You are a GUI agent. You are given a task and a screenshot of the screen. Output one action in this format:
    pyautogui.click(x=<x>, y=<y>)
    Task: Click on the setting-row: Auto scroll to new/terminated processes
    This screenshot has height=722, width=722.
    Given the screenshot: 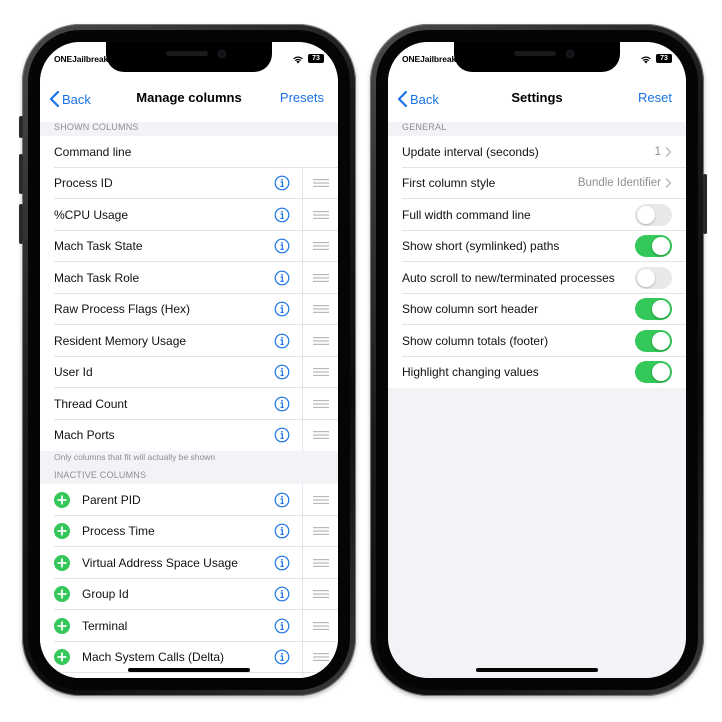 What is the action you would take?
    pyautogui.click(x=537, y=278)
    